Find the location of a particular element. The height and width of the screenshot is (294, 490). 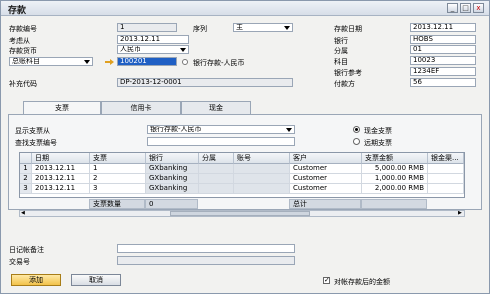

gl-account-type-select: 总账科目 is located at coordinates (51, 61).